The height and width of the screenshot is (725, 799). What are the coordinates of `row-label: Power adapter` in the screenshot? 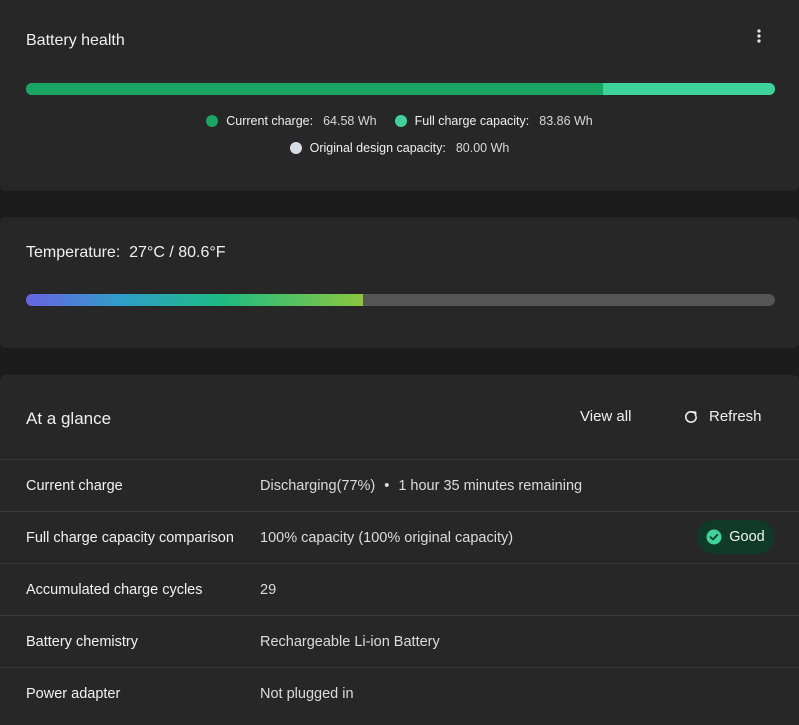 It's located at (73, 693).